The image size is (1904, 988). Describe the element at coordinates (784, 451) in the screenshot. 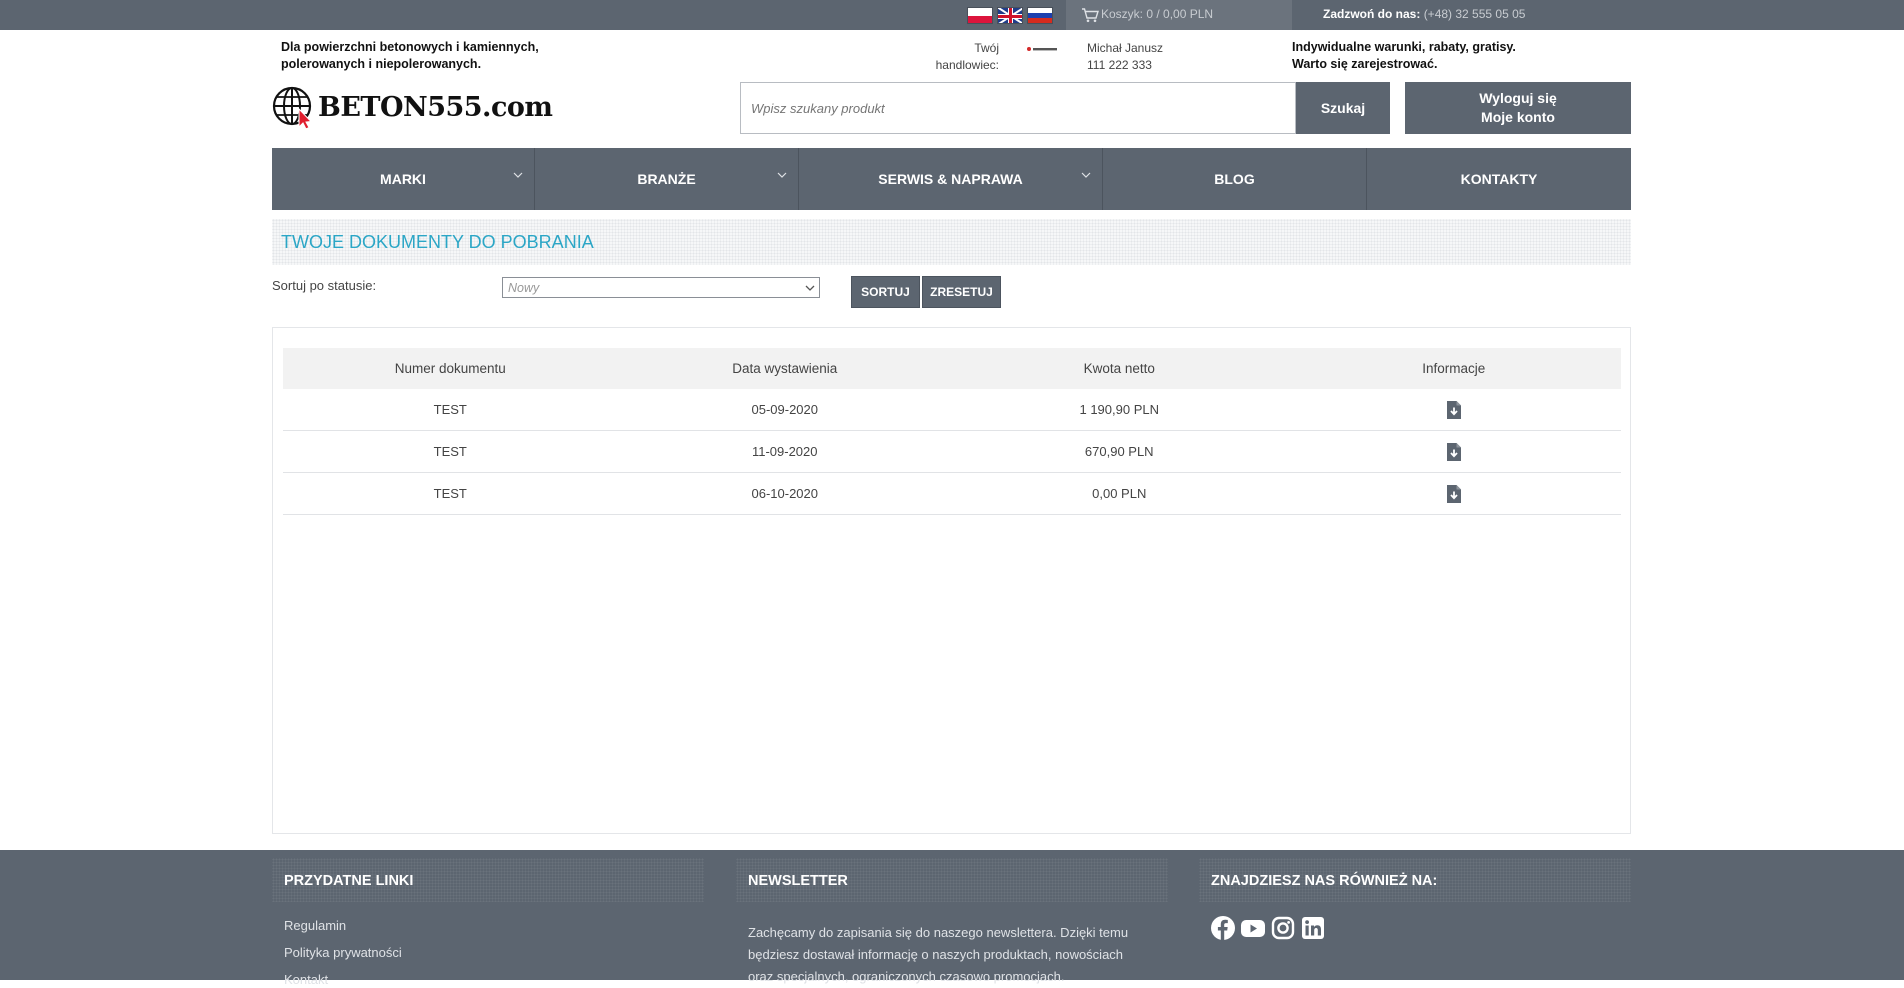

I see `document-date: 11-09-2020` at that location.